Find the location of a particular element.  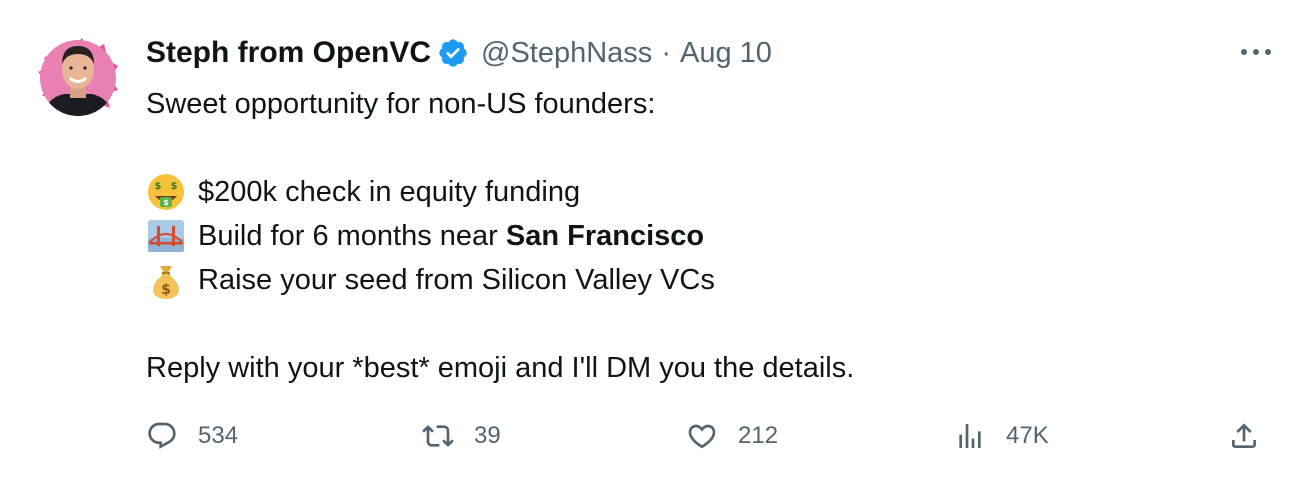

bullet-line-1: $ $ $ $200k check in equity funding is located at coordinates (696, 192).